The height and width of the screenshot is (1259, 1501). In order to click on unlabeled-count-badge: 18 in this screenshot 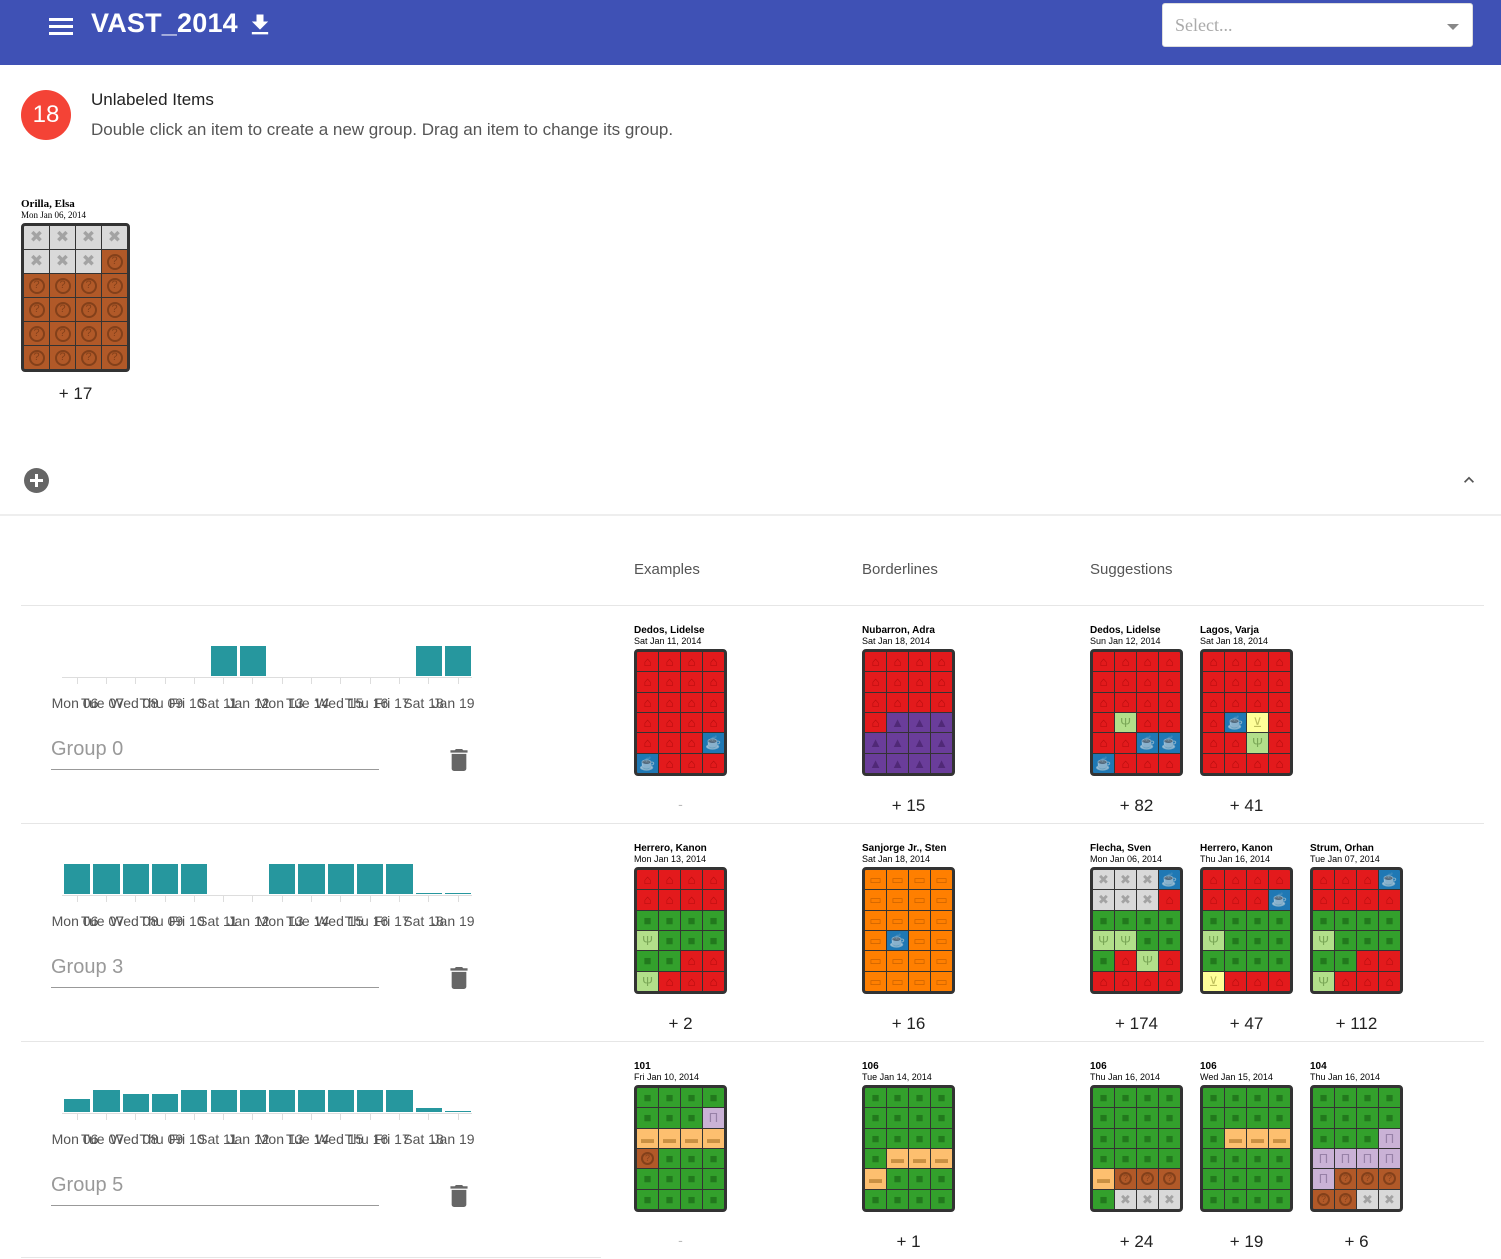, I will do `click(46, 115)`.